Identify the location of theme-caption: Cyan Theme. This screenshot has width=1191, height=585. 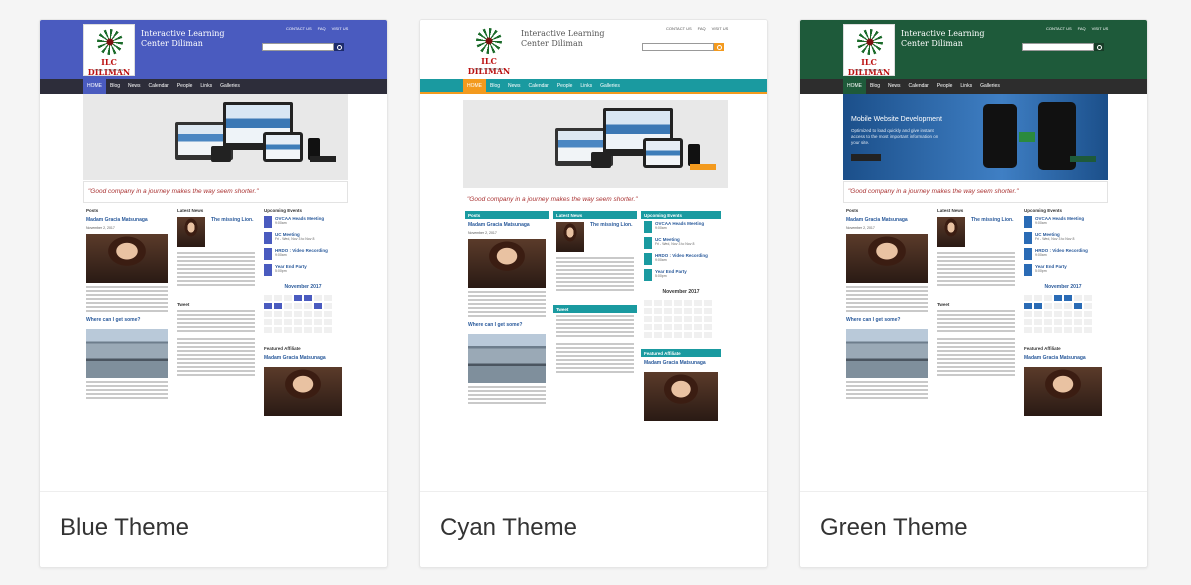
(593, 529).